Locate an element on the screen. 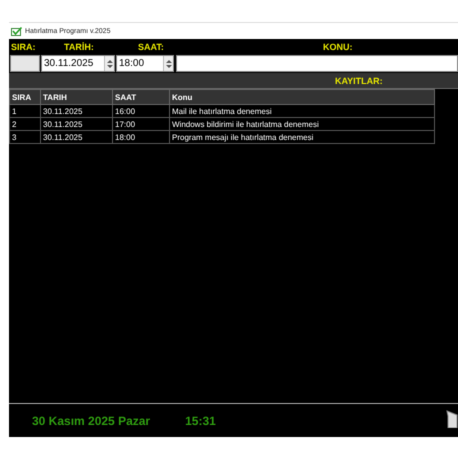  field-label: TARİH: is located at coordinates (79, 47).